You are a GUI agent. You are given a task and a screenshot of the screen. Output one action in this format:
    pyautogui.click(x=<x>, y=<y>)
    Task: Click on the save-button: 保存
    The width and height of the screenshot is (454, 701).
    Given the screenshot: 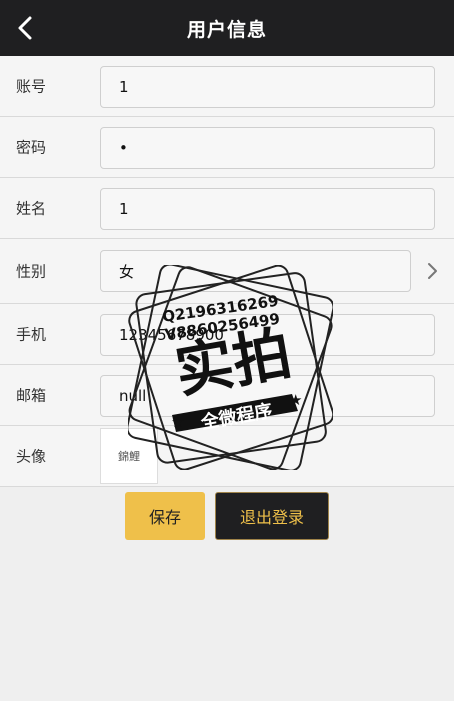 What is the action you would take?
    pyautogui.click(x=165, y=516)
    